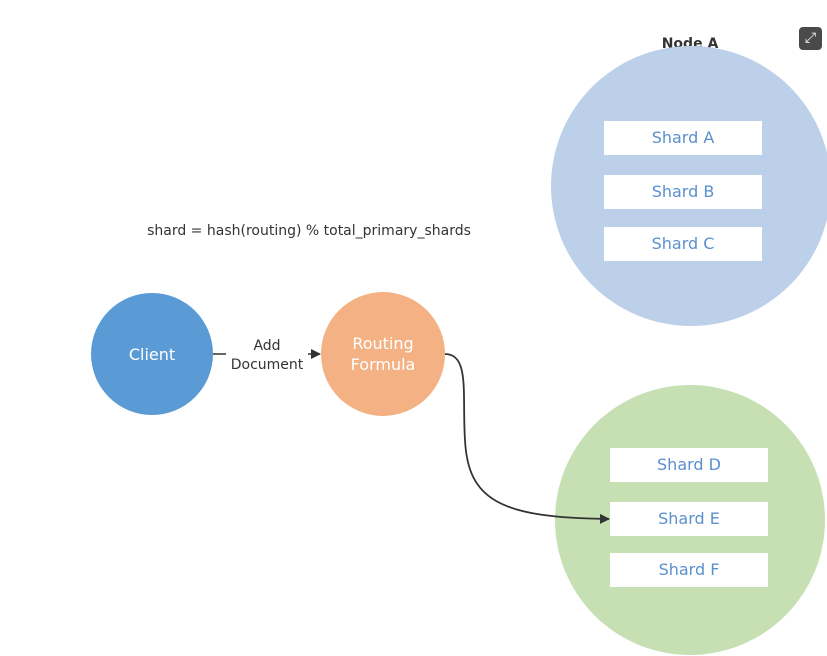 Image resolution: width=827 pixels, height=656 pixels. Describe the element at coordinates (383, 354) in the screenshot. I see `routing-formula-node` at that location.